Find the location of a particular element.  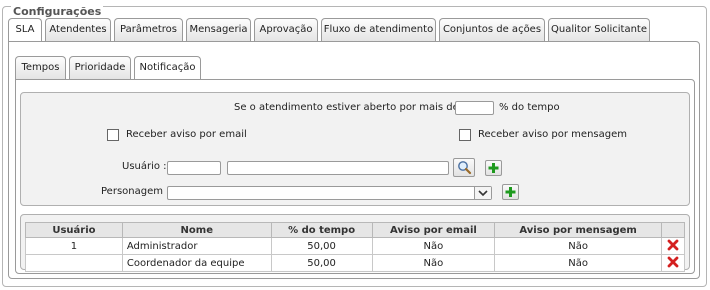

dropdown-button is located at coordinates (482, 193).